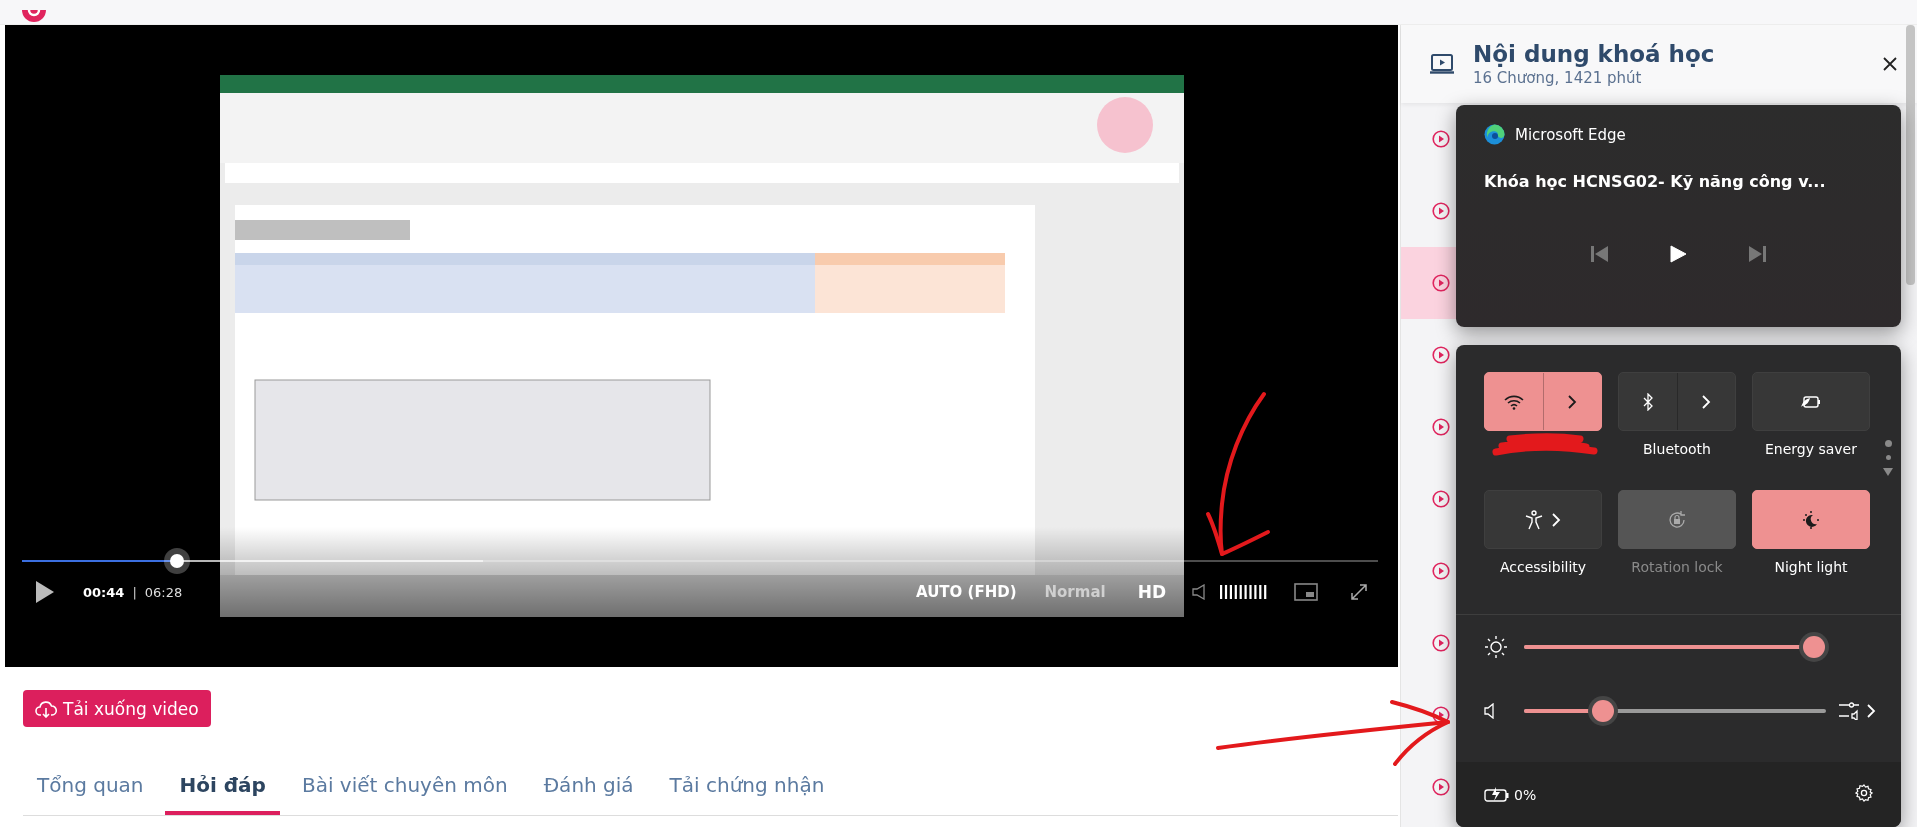 This screenshot has height=827, width=1917. Describe the element at coordinates (1888, 472) in the screenshot. I see `caret-down-icon` at that location.